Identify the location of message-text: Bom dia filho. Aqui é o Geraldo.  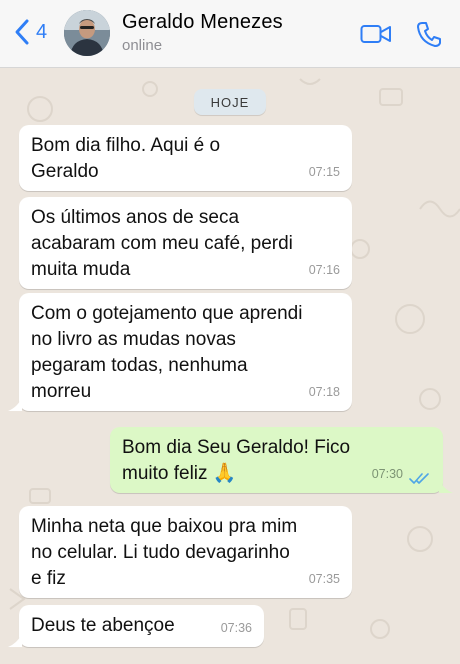
(126, 158).